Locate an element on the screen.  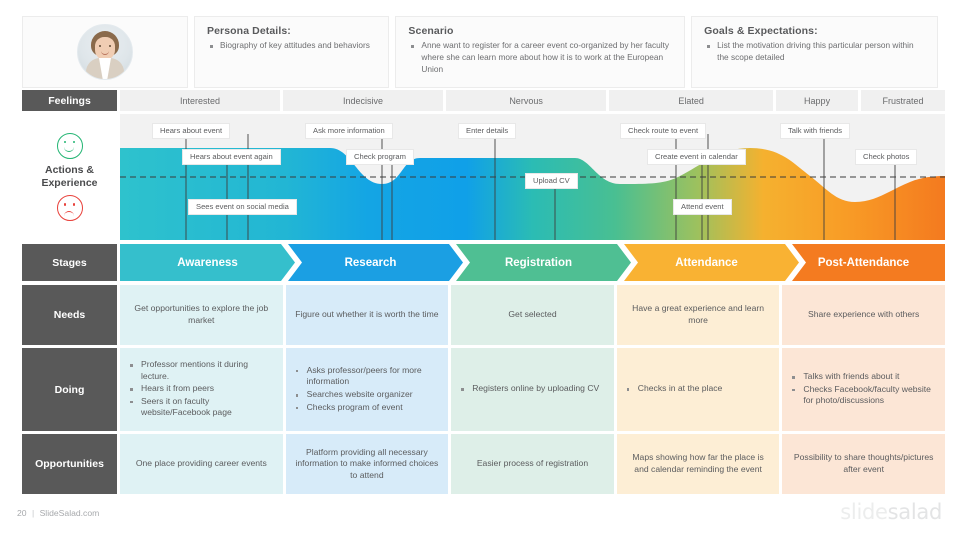
stage-chevron-awareness: Awareness is located at coordinates (207, 262).